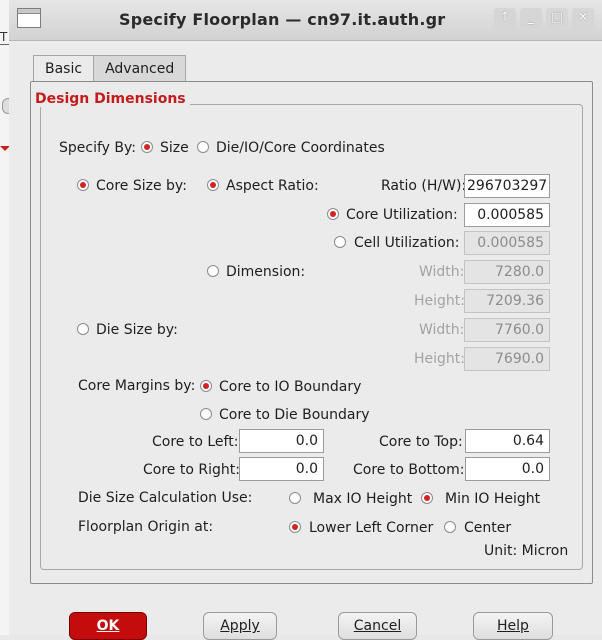 This screenshot has width=602, height=640. What do you see at coordinates (421, 442) in the screenshot?
I see `core-to-top-label: Core to Top:` at bounding box center [421, 442].